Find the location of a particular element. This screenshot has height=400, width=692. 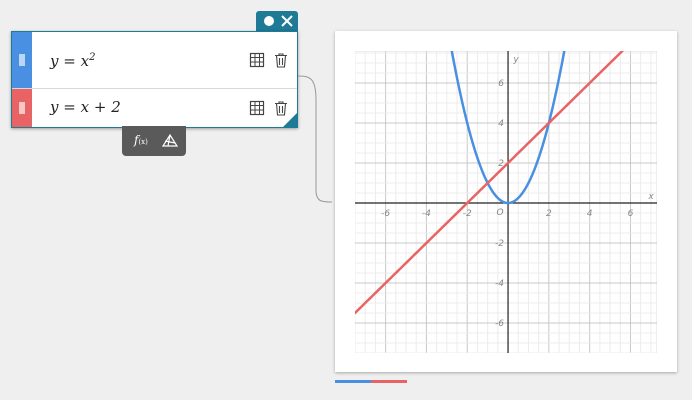

expression-panel: y = x2 y = x + 2 is located at coordinates (154, 79).